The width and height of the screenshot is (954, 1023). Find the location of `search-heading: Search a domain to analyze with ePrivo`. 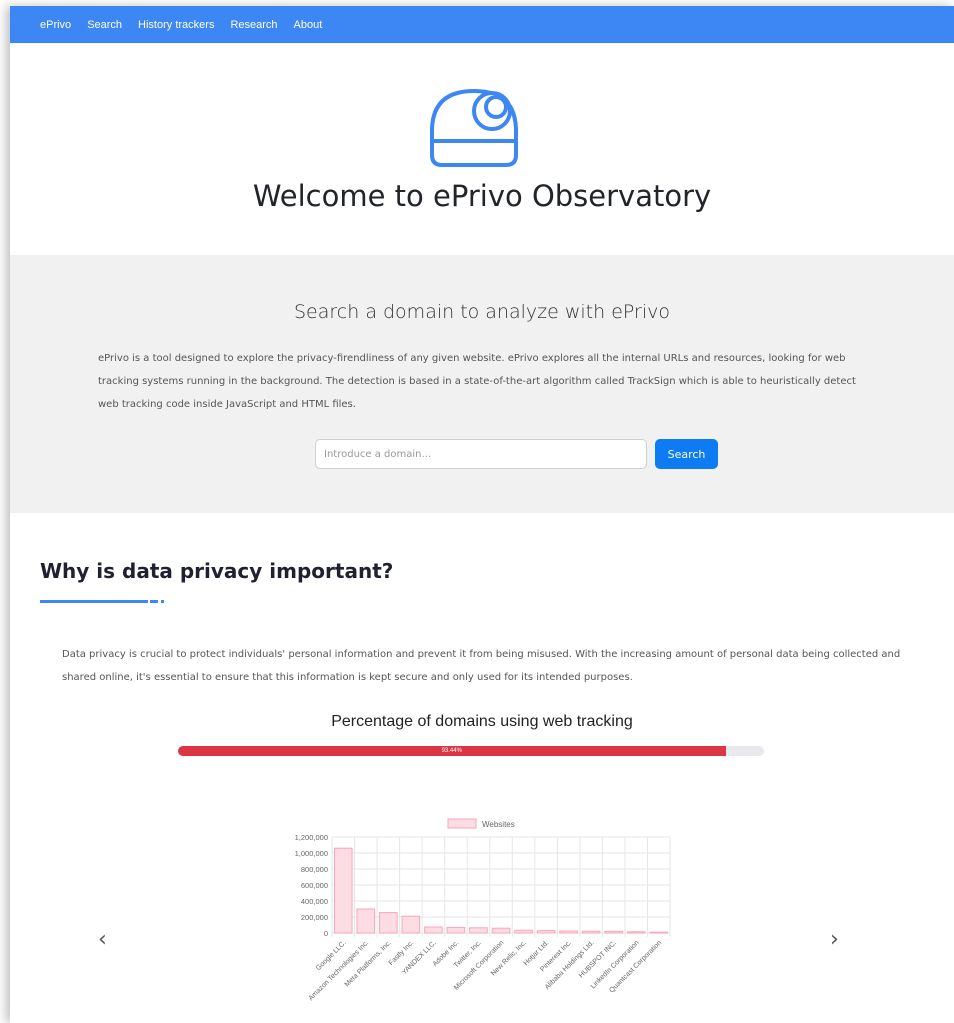

search-heading: Search a domain to analyze with ePrivo is located at coordinates (482, 312).